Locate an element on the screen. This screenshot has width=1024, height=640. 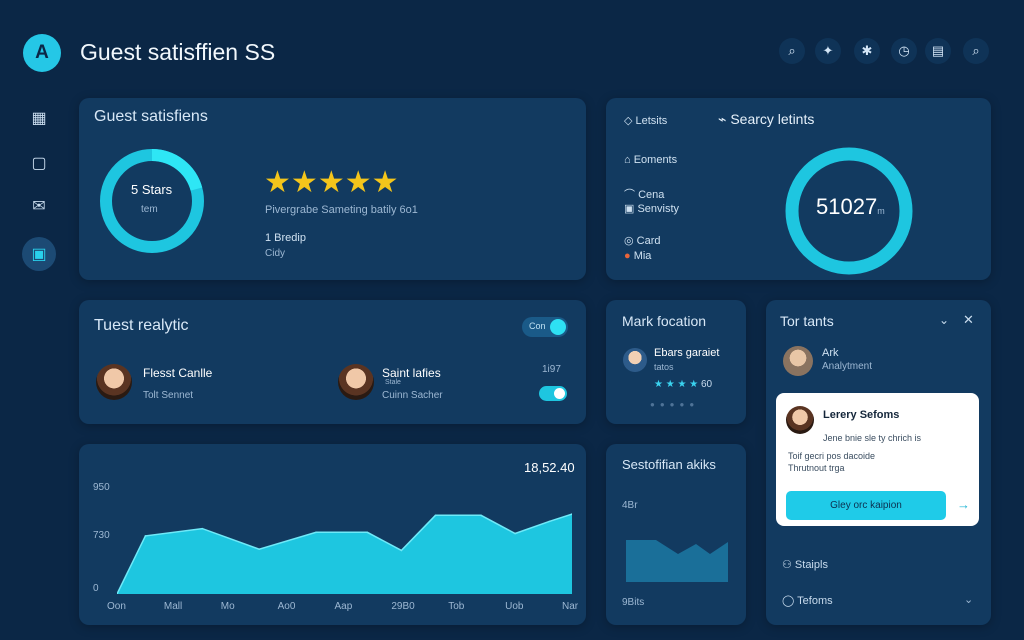
arrow-right-icon: → is located at coordinates (963, 504).